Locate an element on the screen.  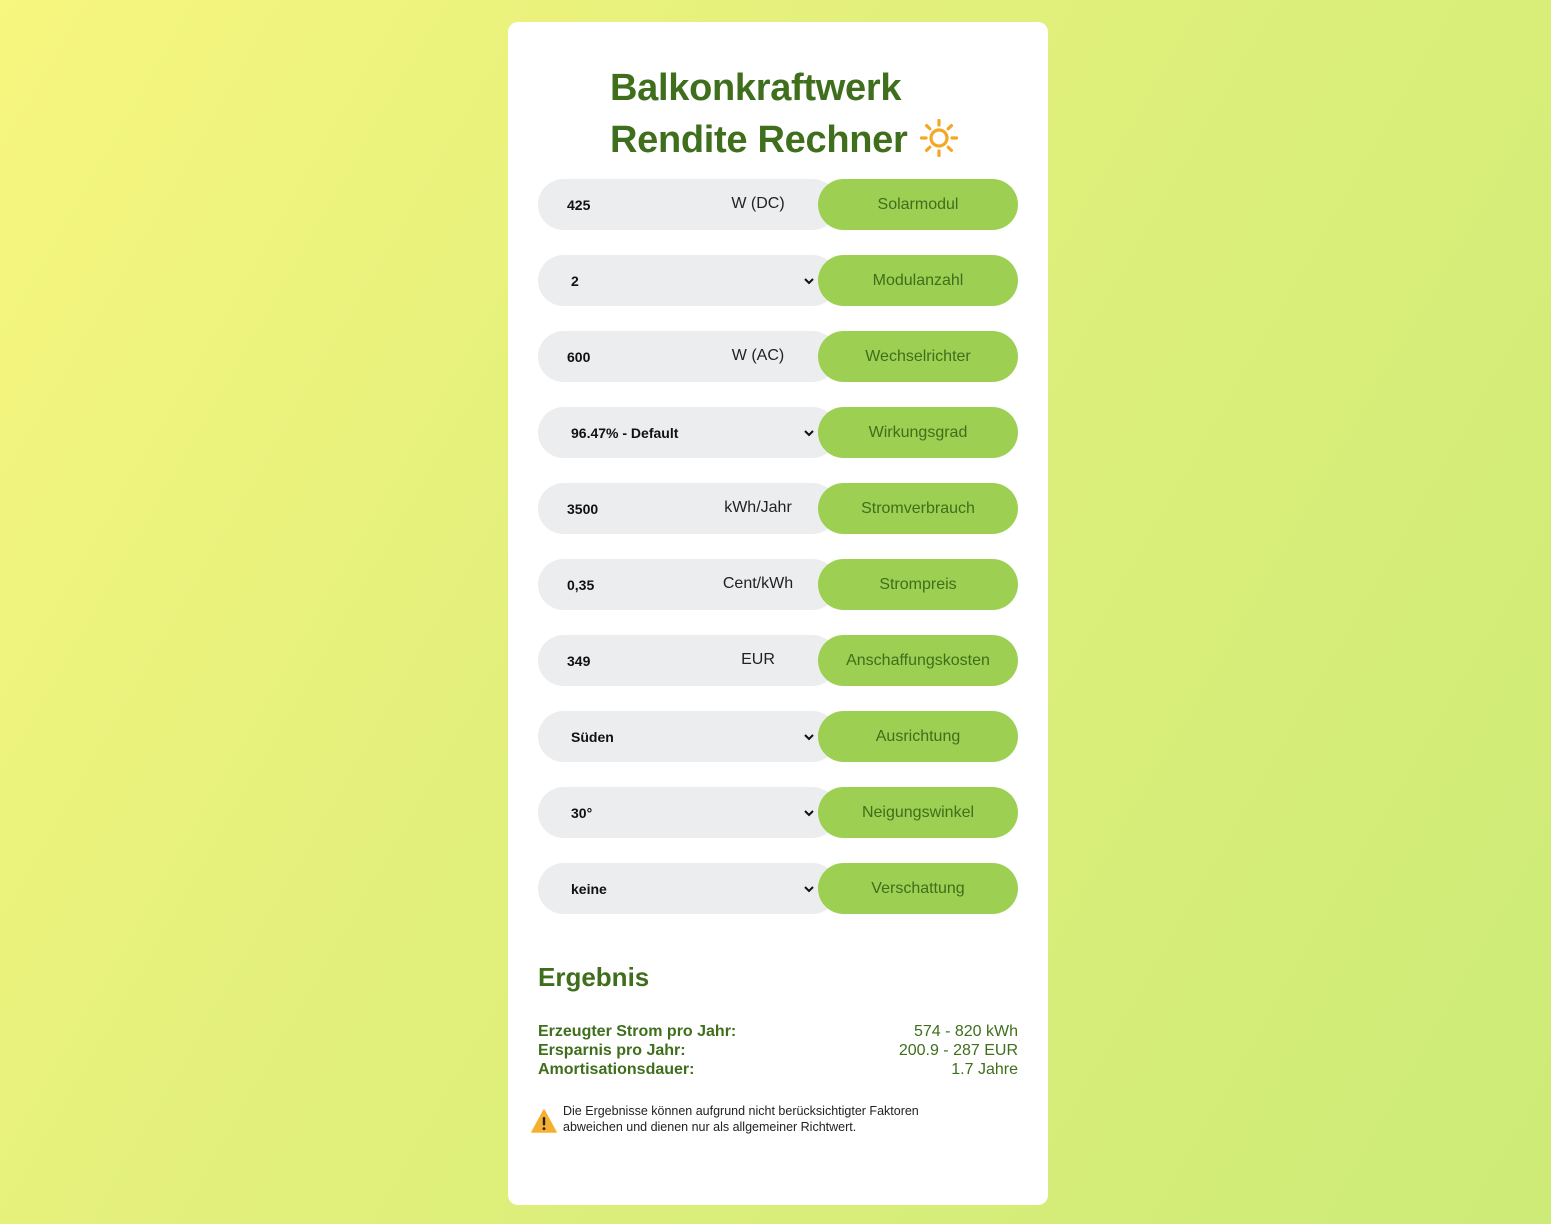
sun-icon is located at coordinates (939, 138).